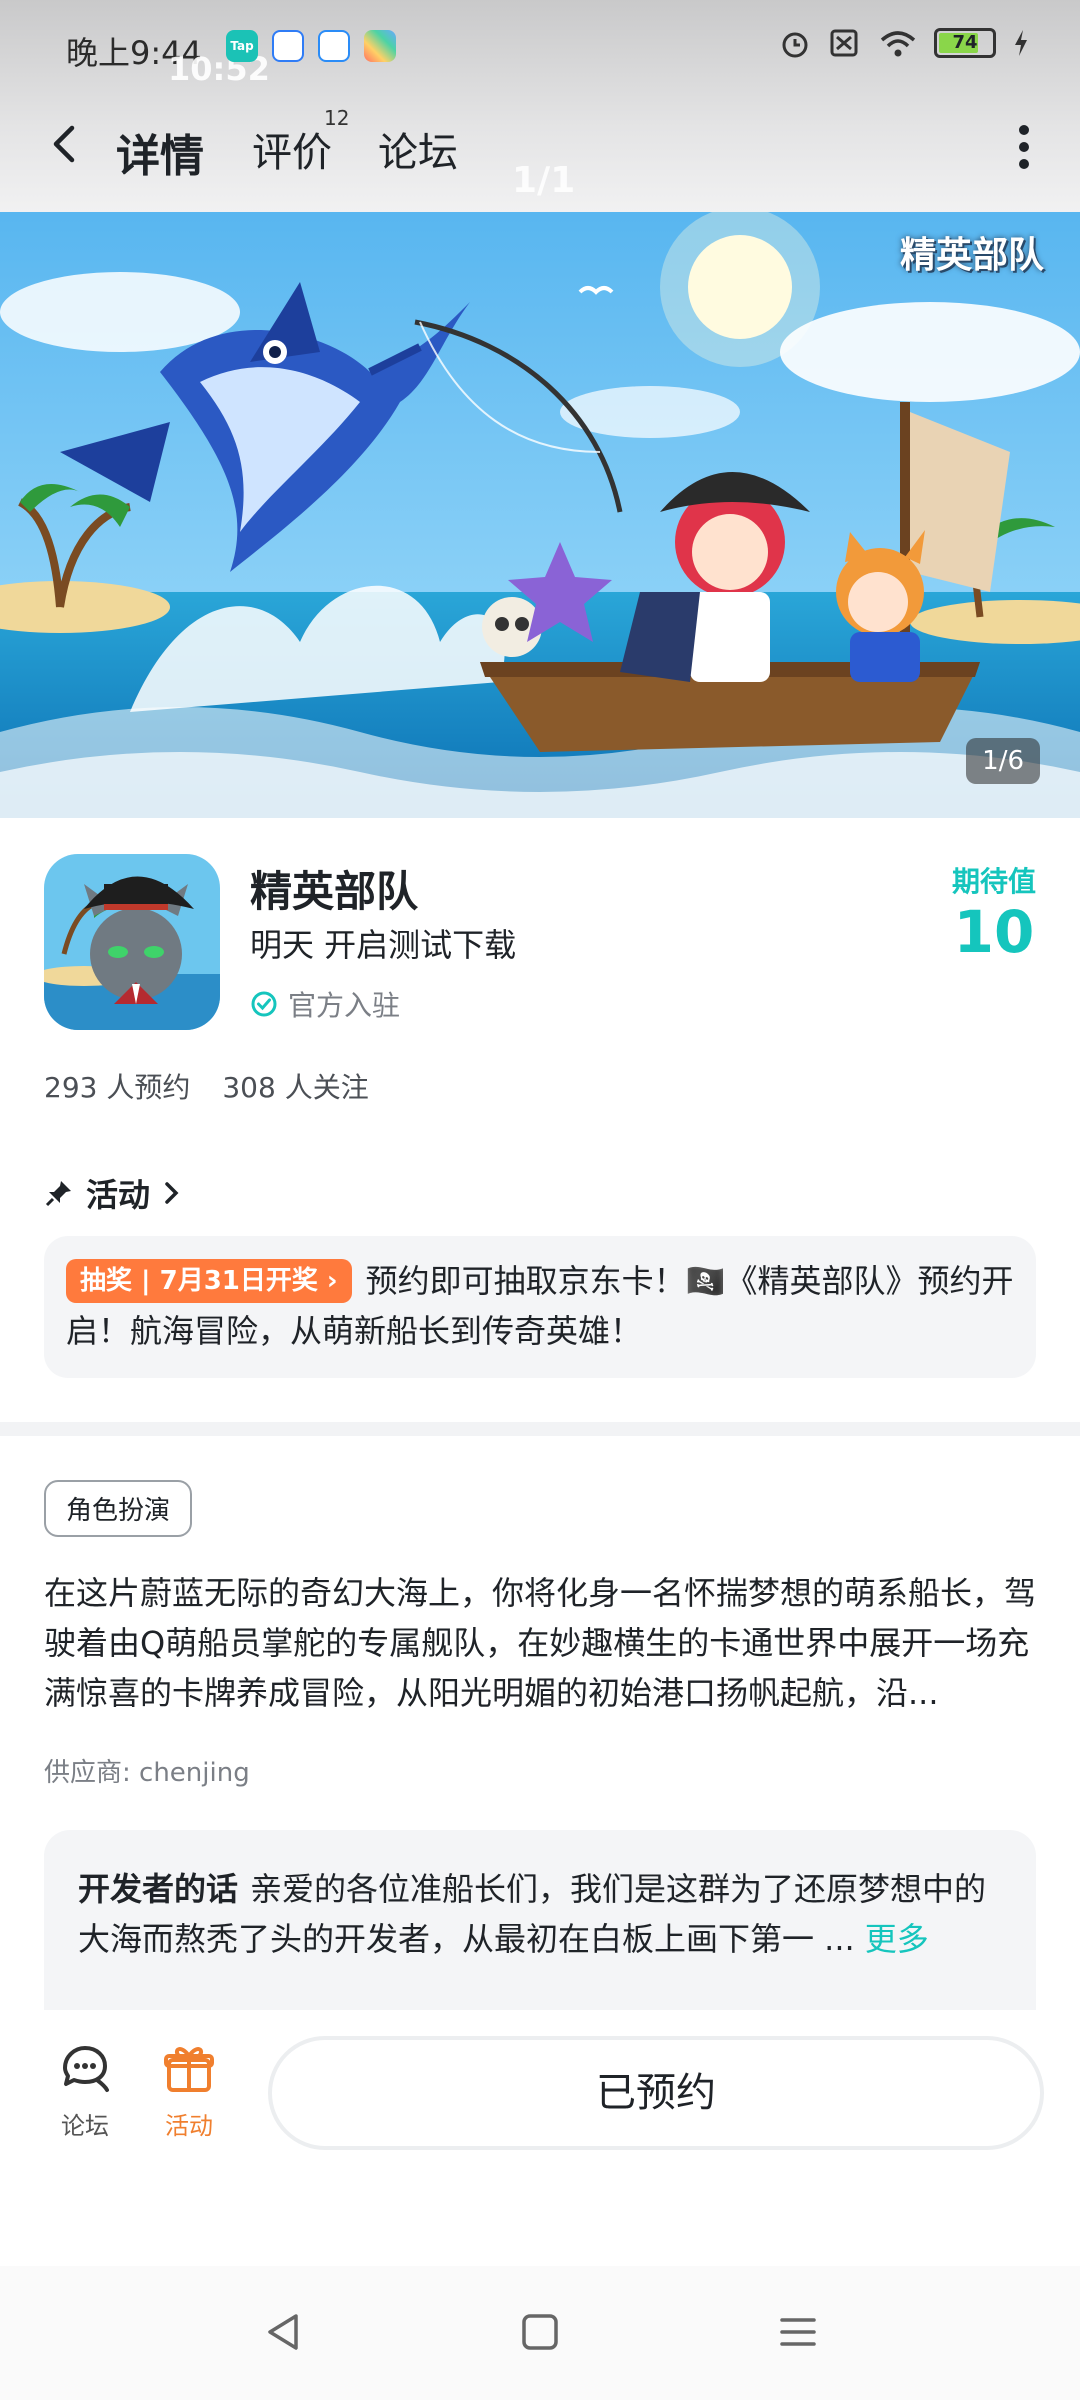 The width and height of the screenshot is (1080, 2400). I want to click on expectation-value: 10, so click(994, 932).